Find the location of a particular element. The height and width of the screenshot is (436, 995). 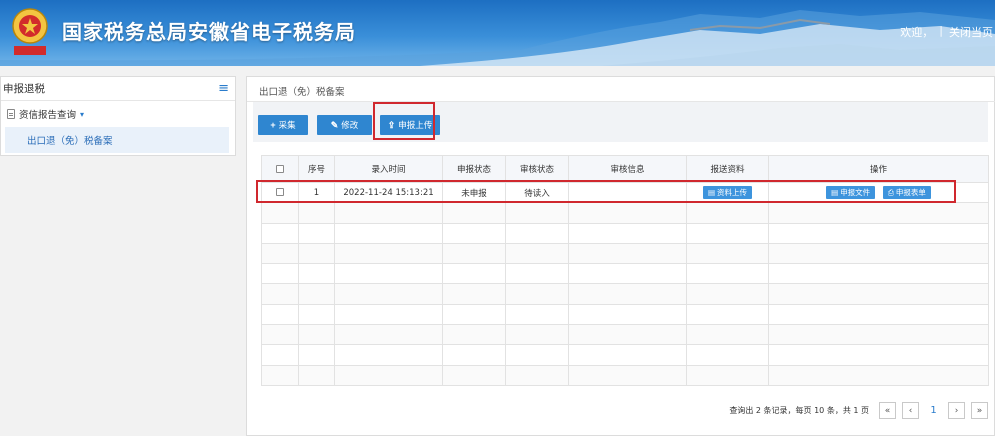

current-page: 1 is located at coordinates (933, 410).